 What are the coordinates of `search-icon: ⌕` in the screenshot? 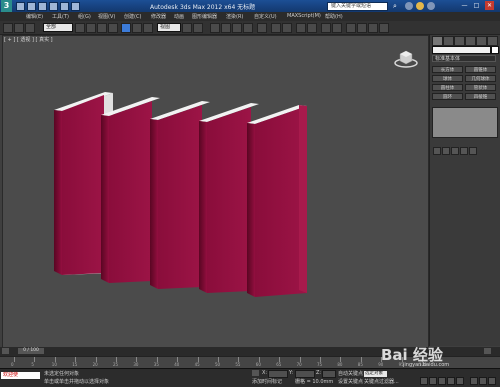 It's located at (397, 6).